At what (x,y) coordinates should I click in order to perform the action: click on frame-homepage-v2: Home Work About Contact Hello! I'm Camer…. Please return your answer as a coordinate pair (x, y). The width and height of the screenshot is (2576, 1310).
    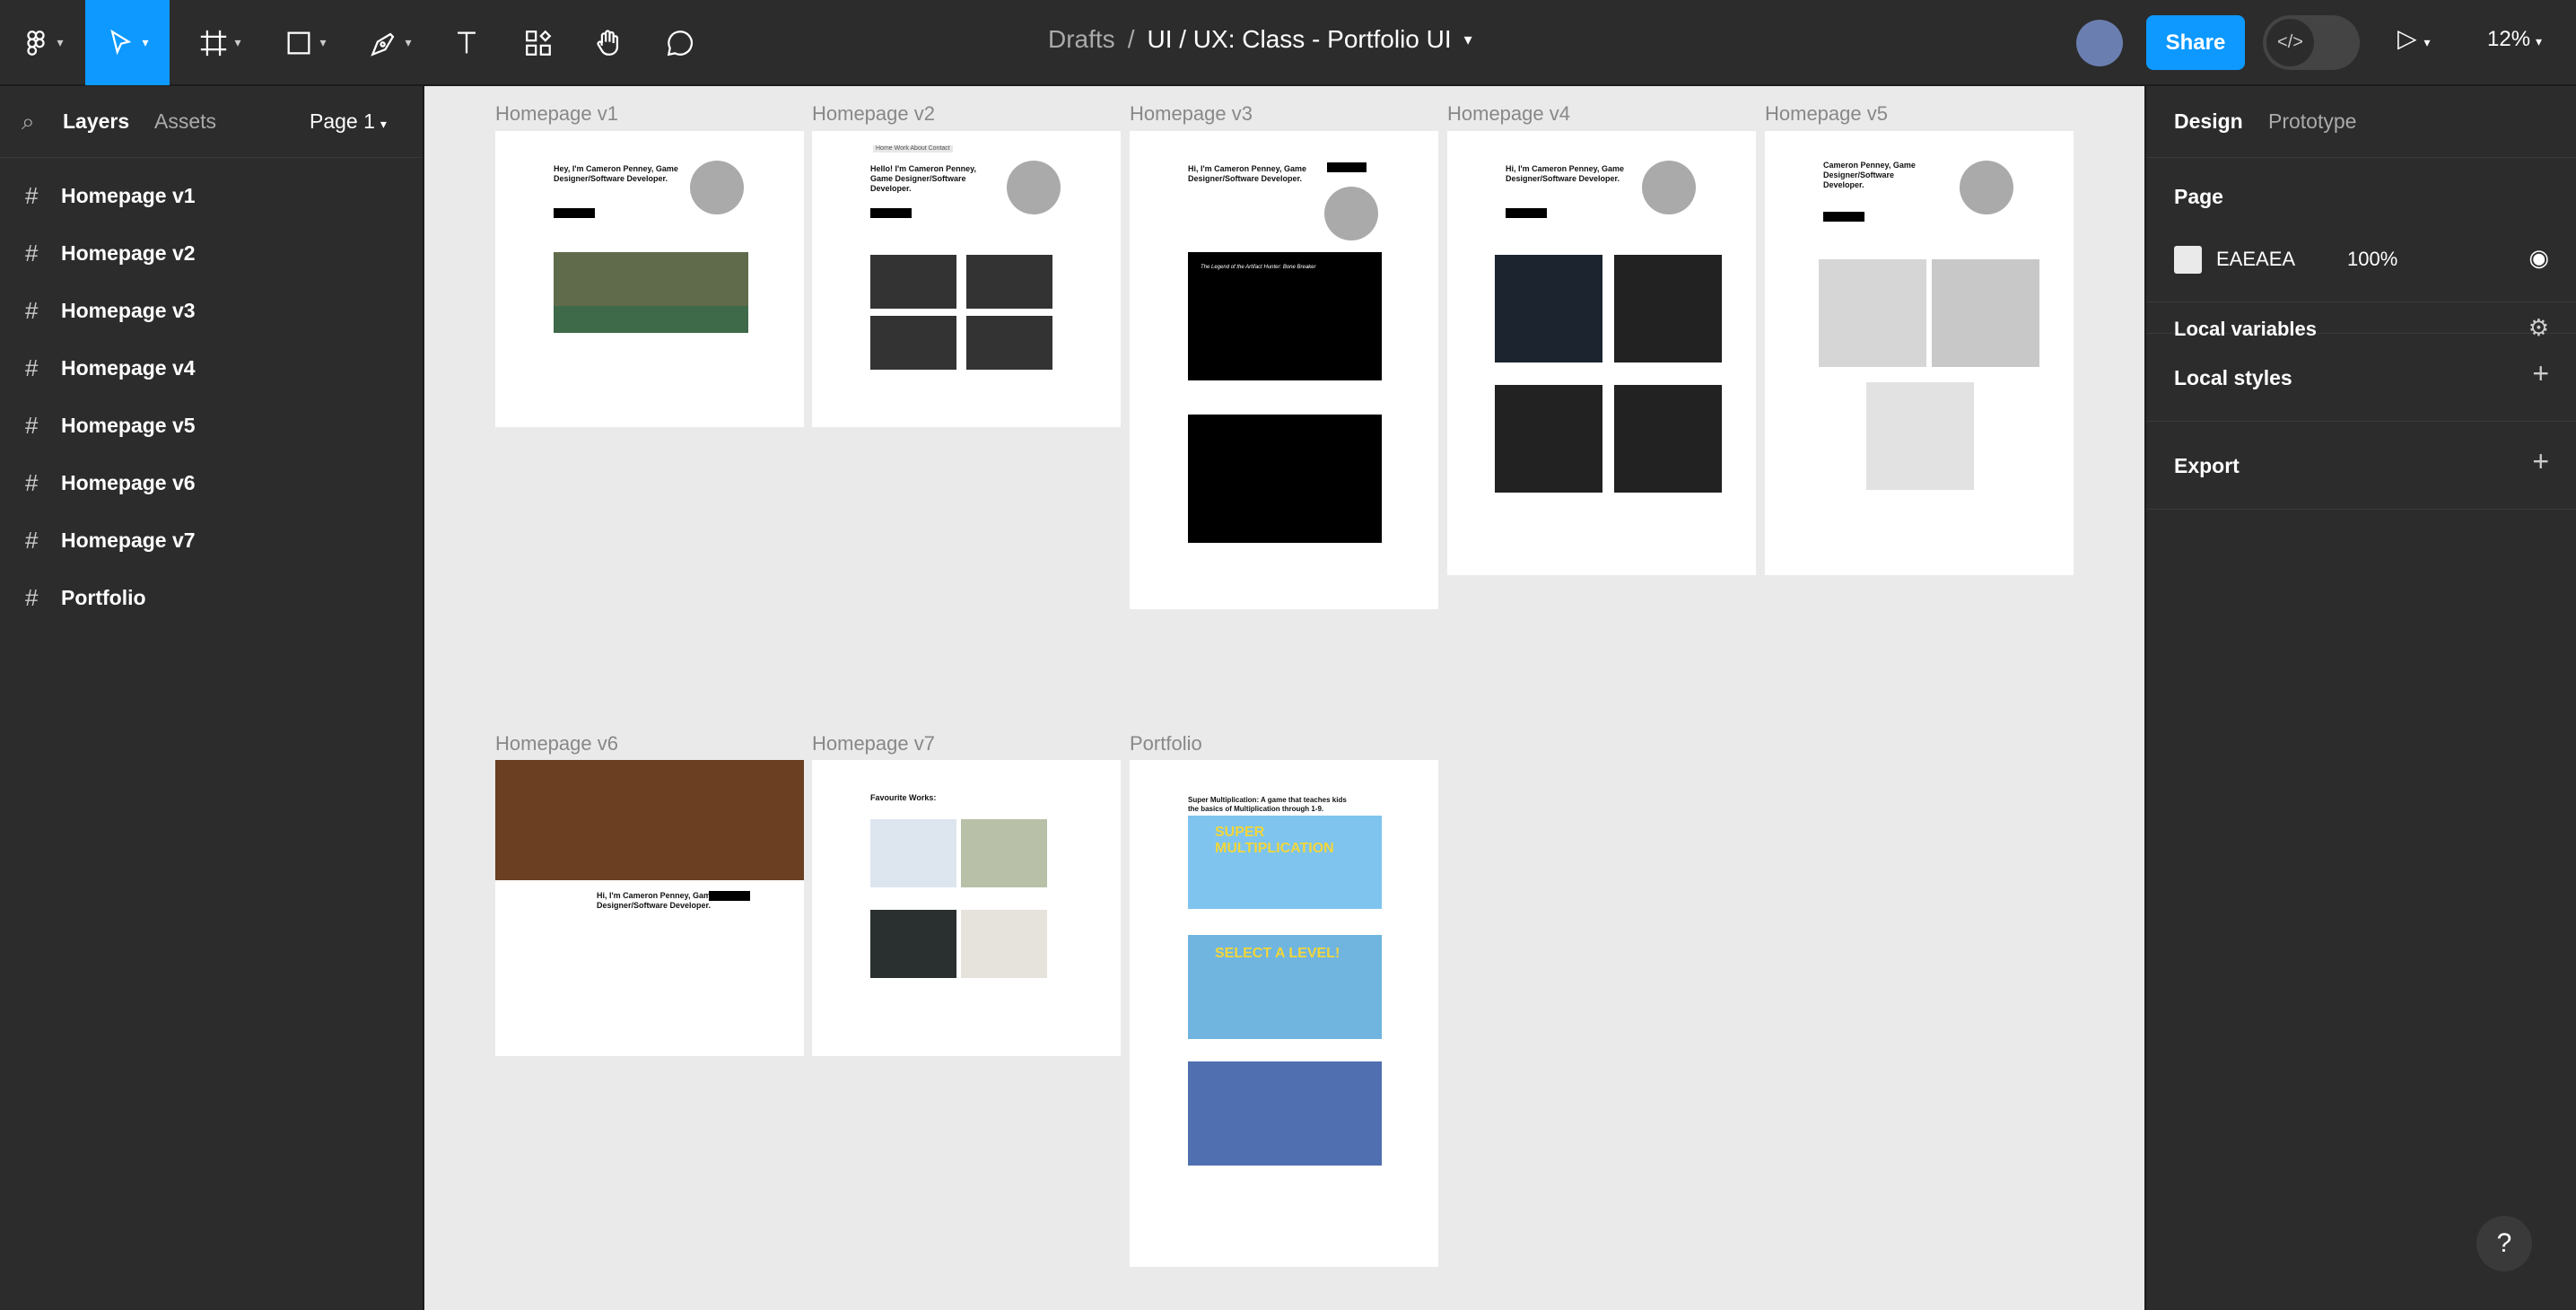
    Looking at the image, I should click on (967, 279).